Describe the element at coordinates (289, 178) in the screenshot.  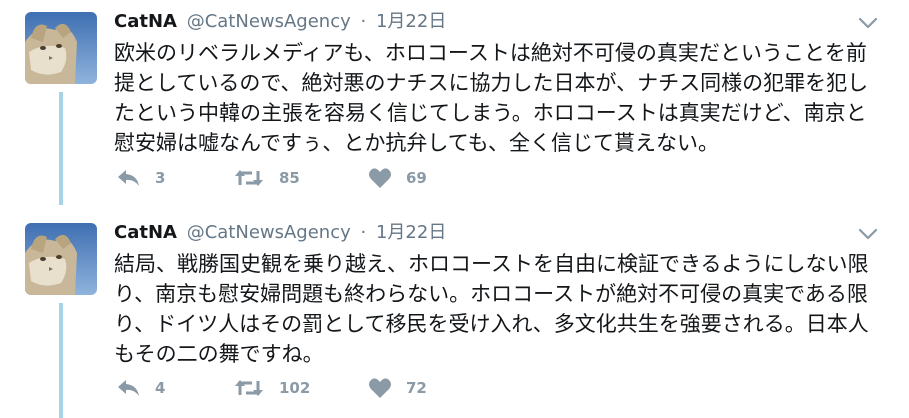
I see `retweet-count: 85` at that location.